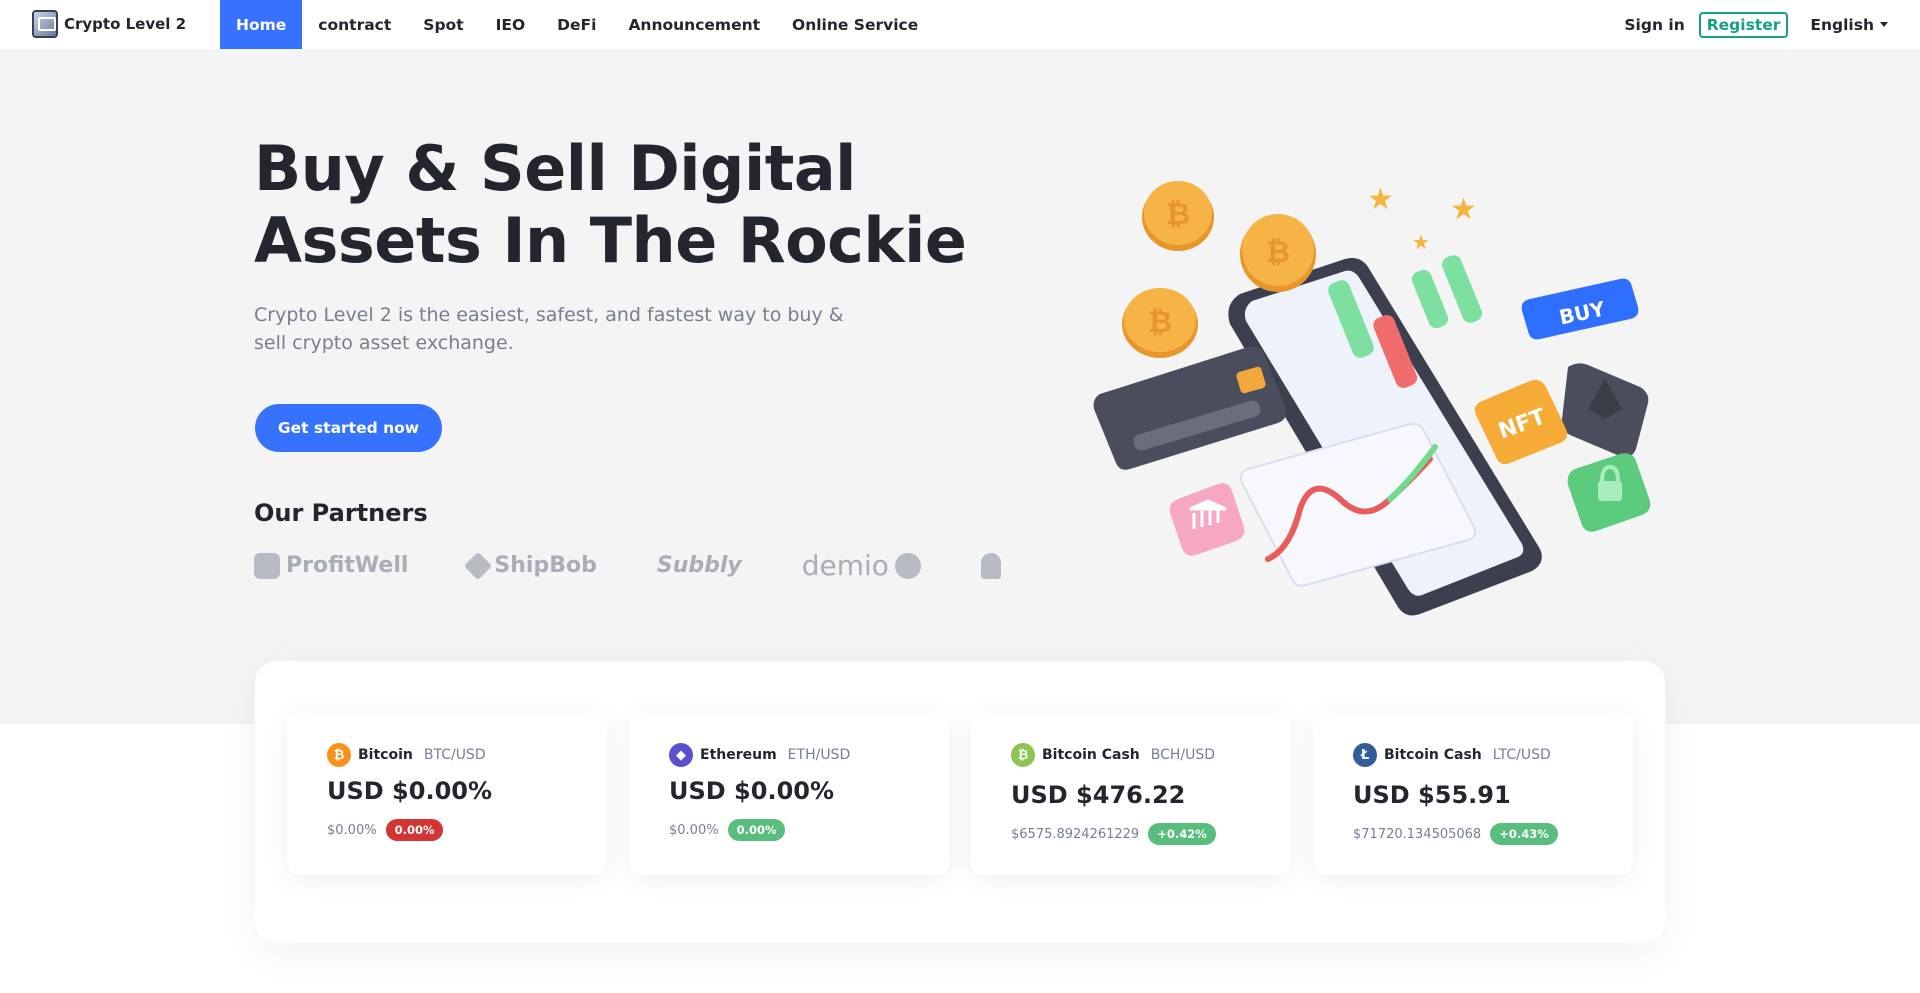  I want to click on brand-name: Crypto Level 2, so click(125, 24).